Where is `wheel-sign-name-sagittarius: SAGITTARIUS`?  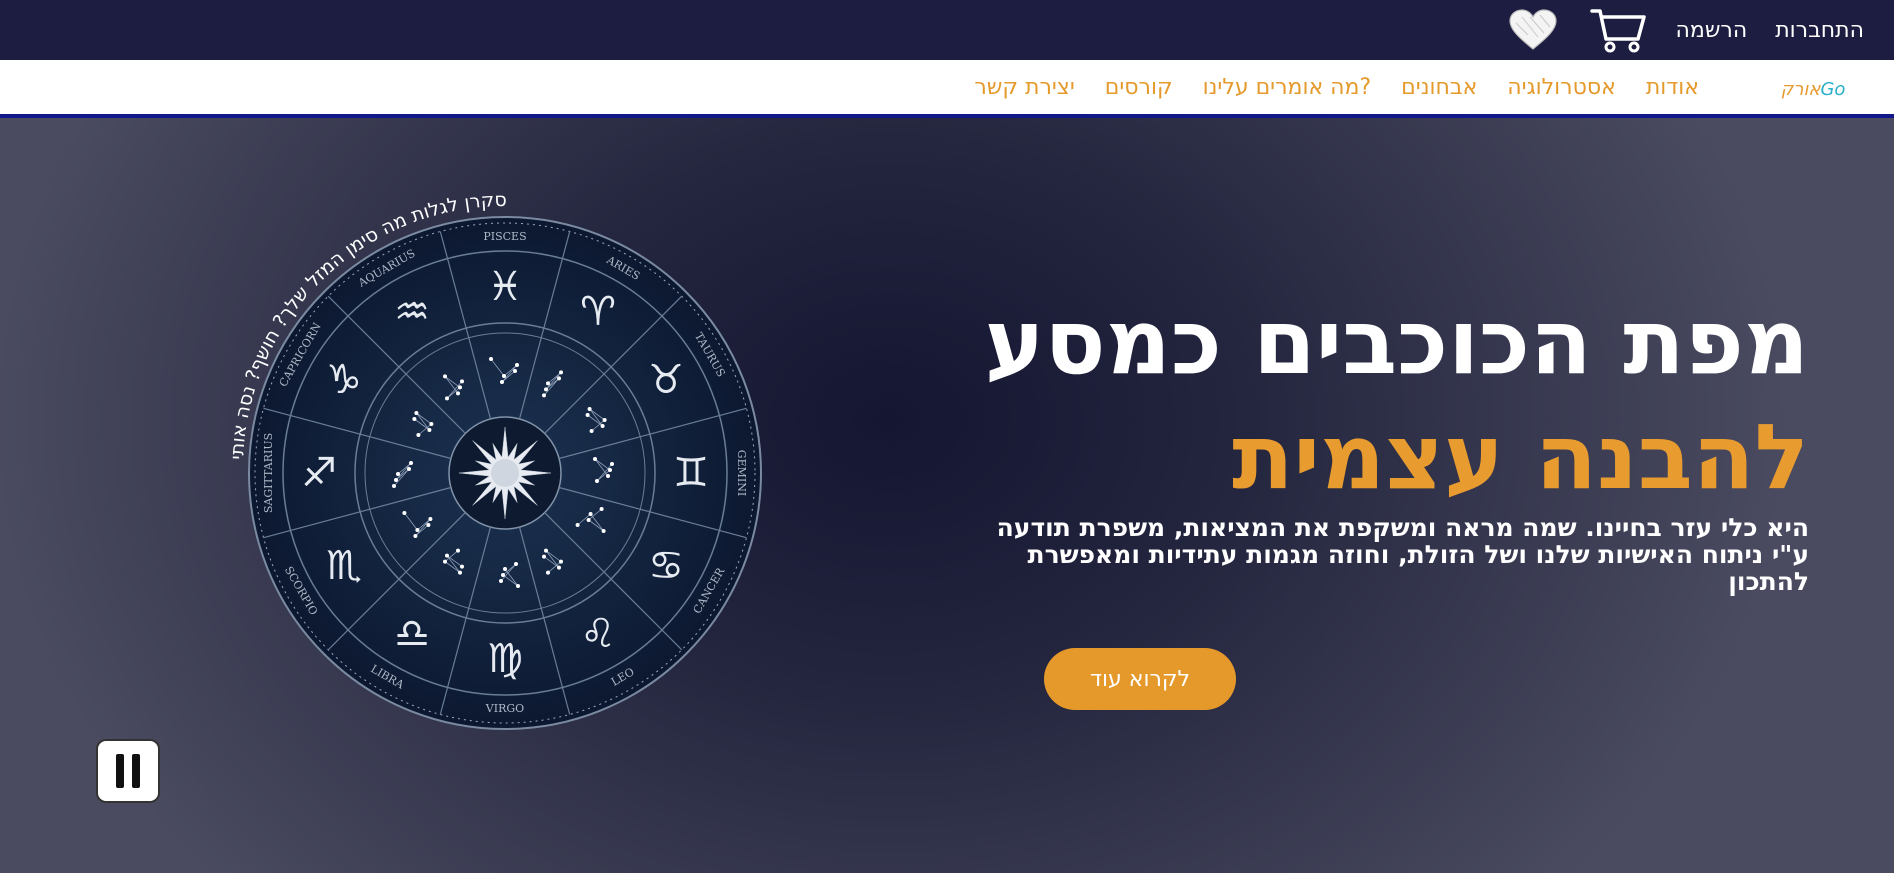 wheel-sign-name-sagittarius: SAGITTARIUS is located at coordinates (268, 473).